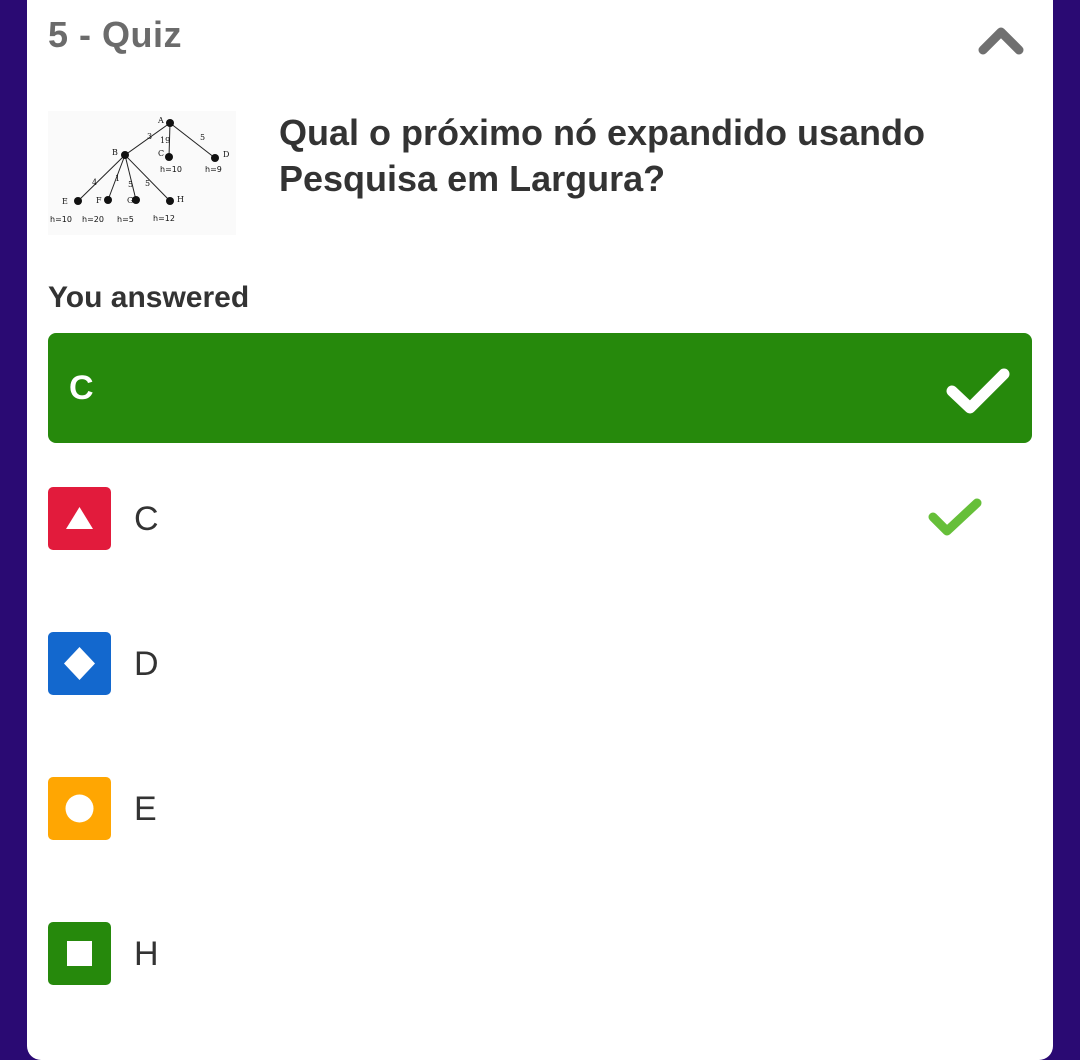 This screenshot has height=1060, width=1080. What do you see at coordinates (65, 201) in the screenshot?
I see `node-e-label: E` at bounding box center [65, 201].